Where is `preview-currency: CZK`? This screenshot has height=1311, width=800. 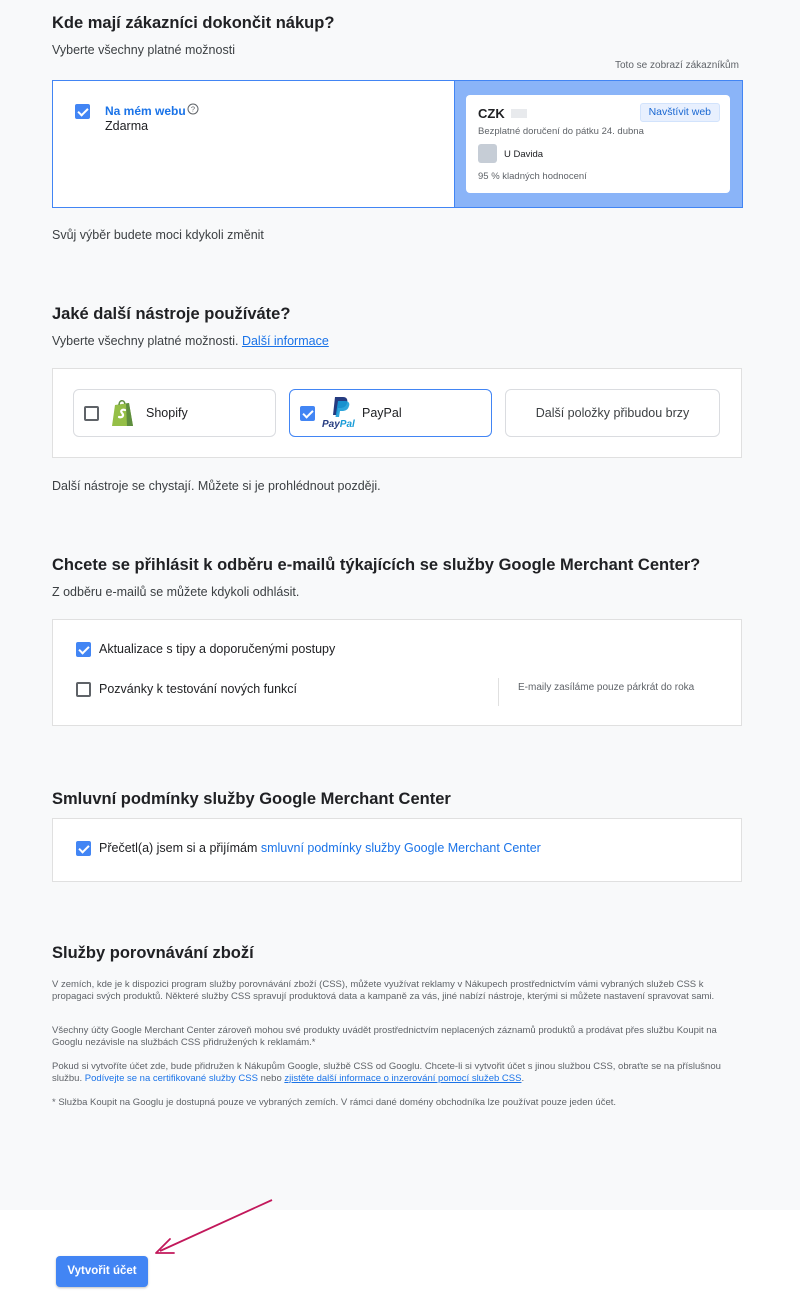
preview-currency: CZK is located at coordinates (491, 113).